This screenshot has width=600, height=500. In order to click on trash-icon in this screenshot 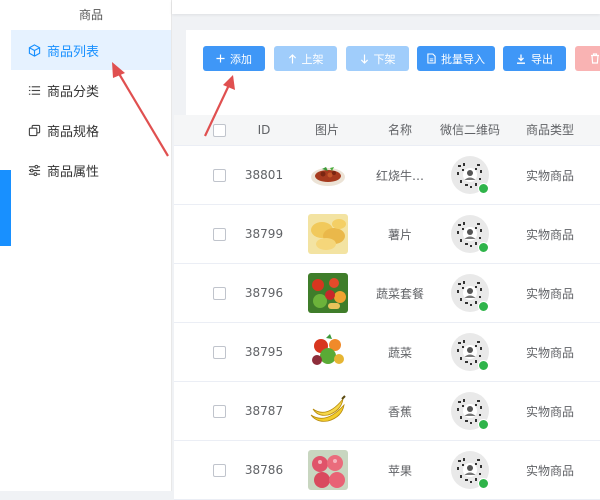, I will do `click(595, 58)`.